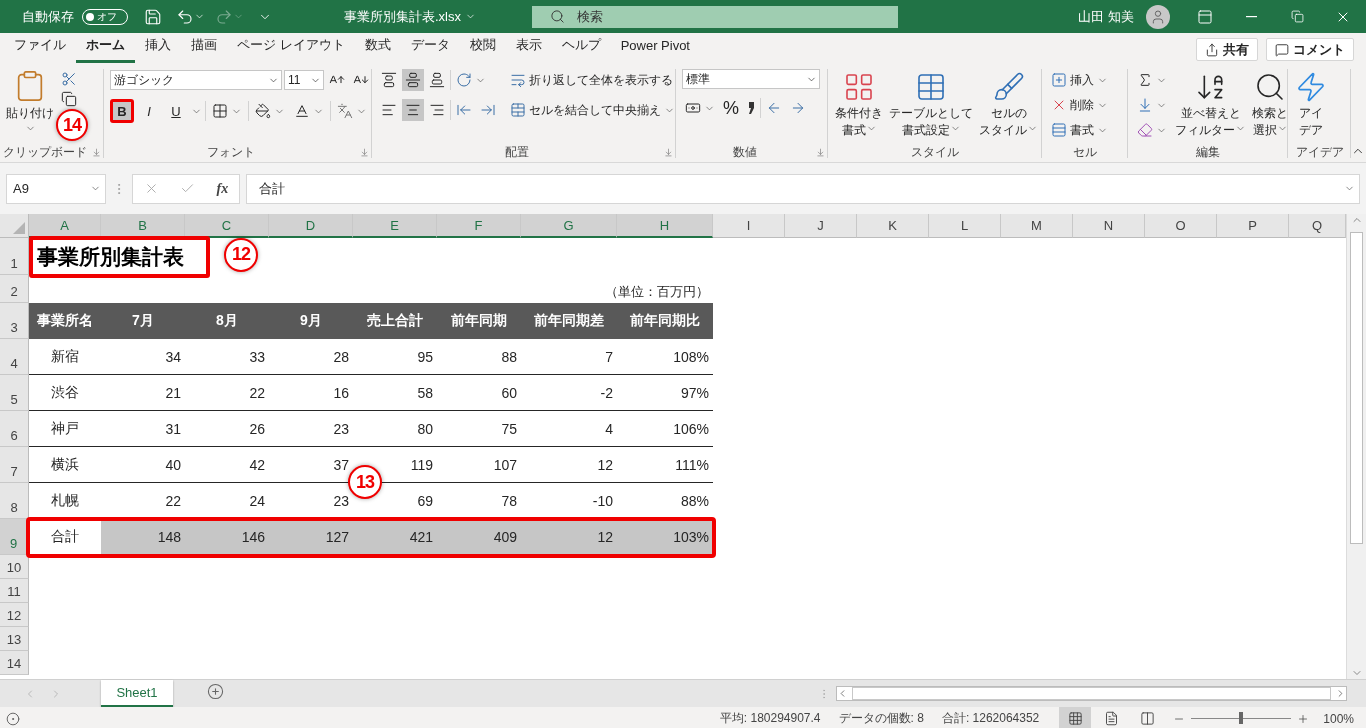  Describe the element at coordinates (185, 16) in the screenshot. I see `undo-icon` at that location.